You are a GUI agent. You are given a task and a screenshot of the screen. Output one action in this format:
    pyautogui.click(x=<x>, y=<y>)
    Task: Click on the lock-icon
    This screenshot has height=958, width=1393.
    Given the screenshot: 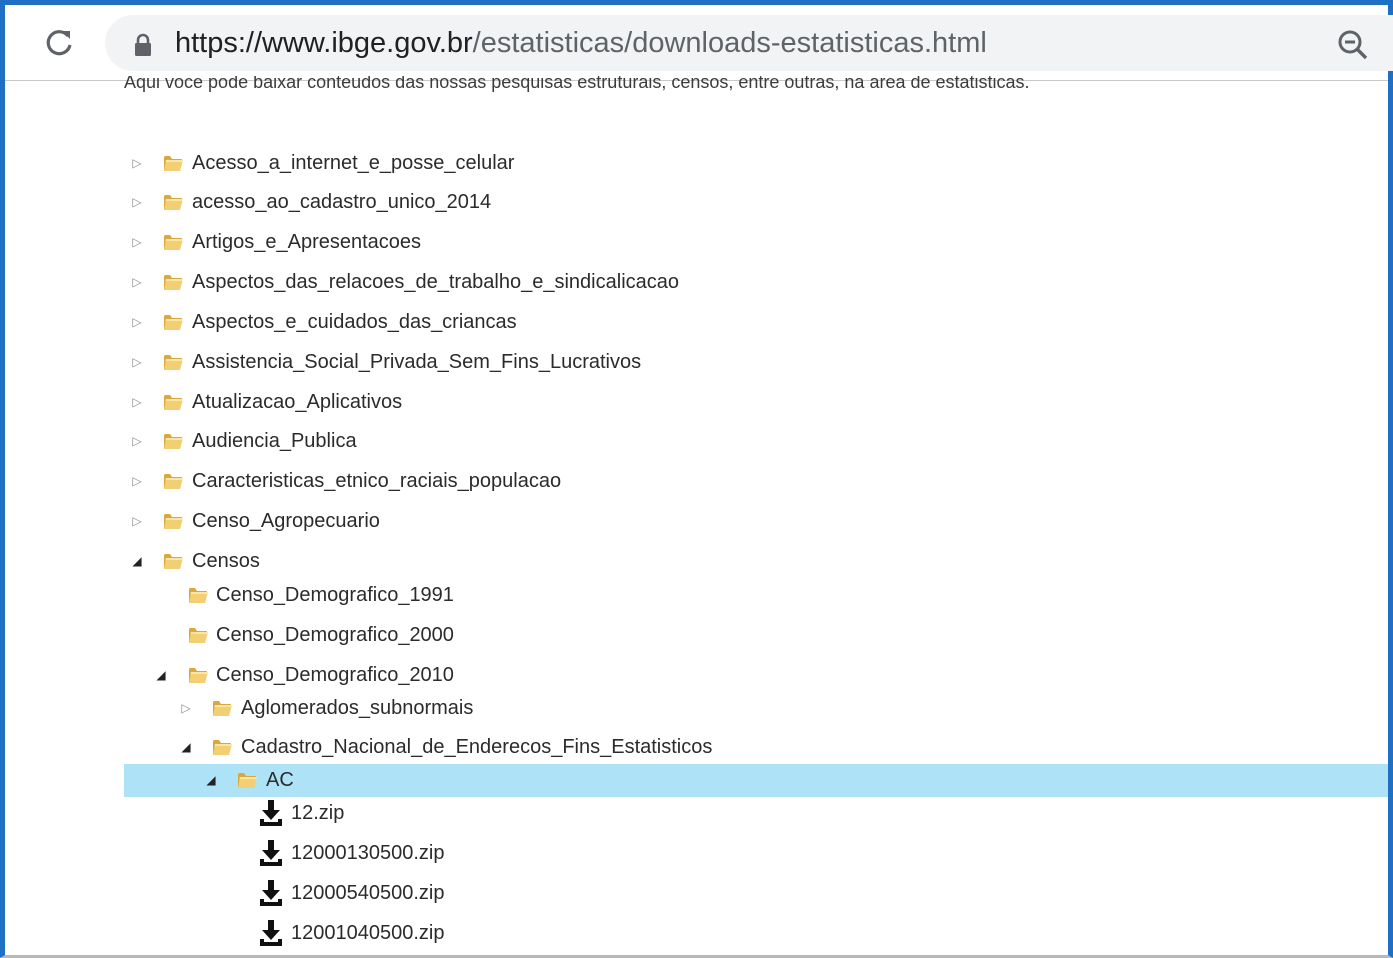 What is the action you would take?
    pyautogui.click(x=143, y=44)
    